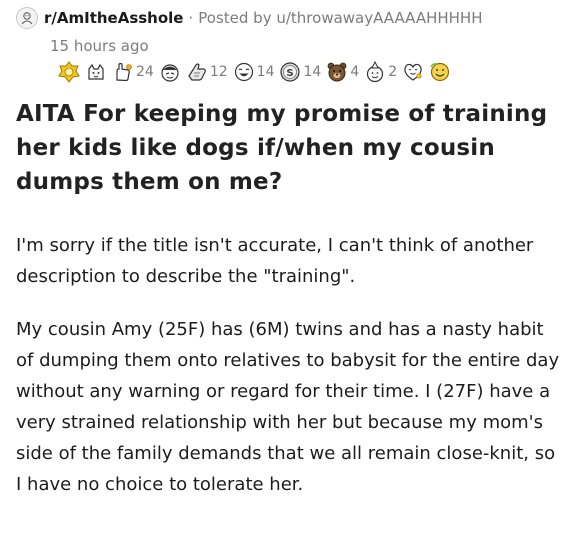 The width and height of the screenshot is (572, 543). I want to click on facepalm-face-icon, so click(170, 73).